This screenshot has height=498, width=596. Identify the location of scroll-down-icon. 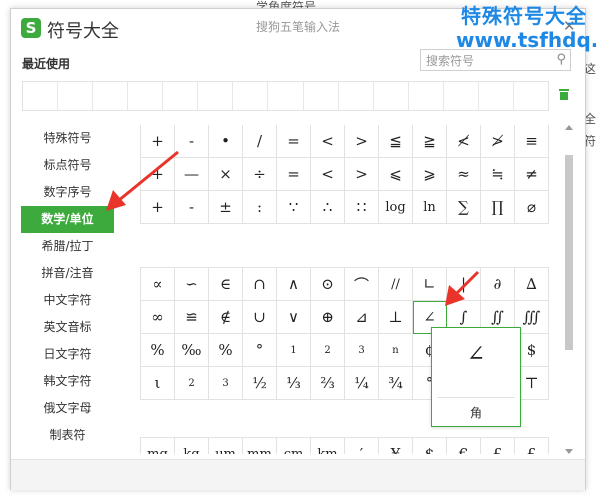
(569, 451).